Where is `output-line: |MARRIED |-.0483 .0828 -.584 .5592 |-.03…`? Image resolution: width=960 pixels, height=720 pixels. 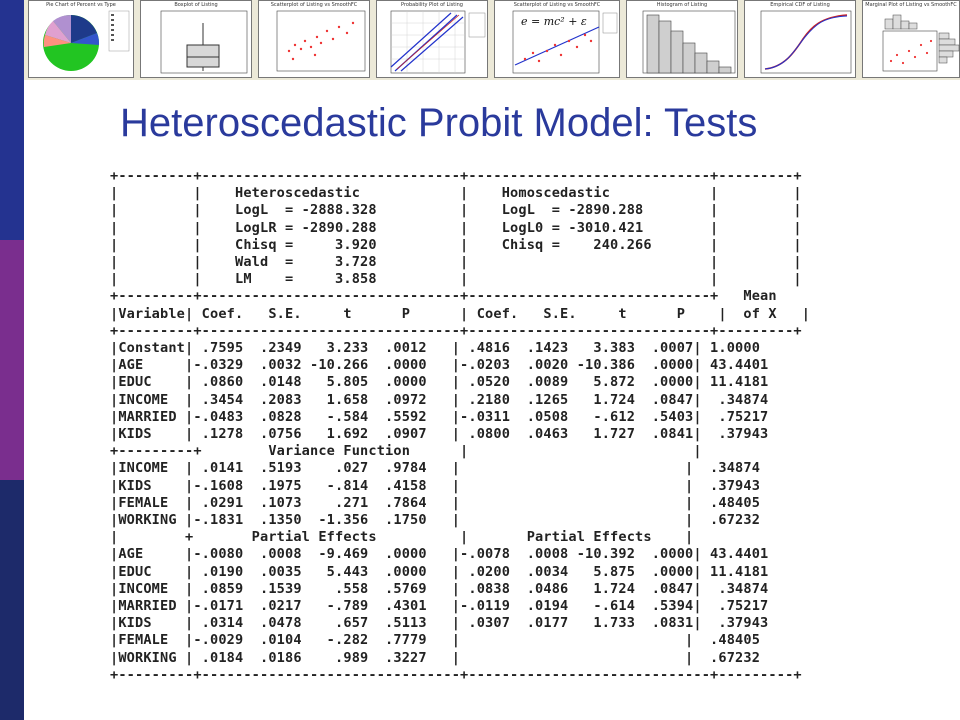 output-line: |MARRIED |-.0483 .0828 -.584 .5592 |-.03… is located at coordinates (443, 416).